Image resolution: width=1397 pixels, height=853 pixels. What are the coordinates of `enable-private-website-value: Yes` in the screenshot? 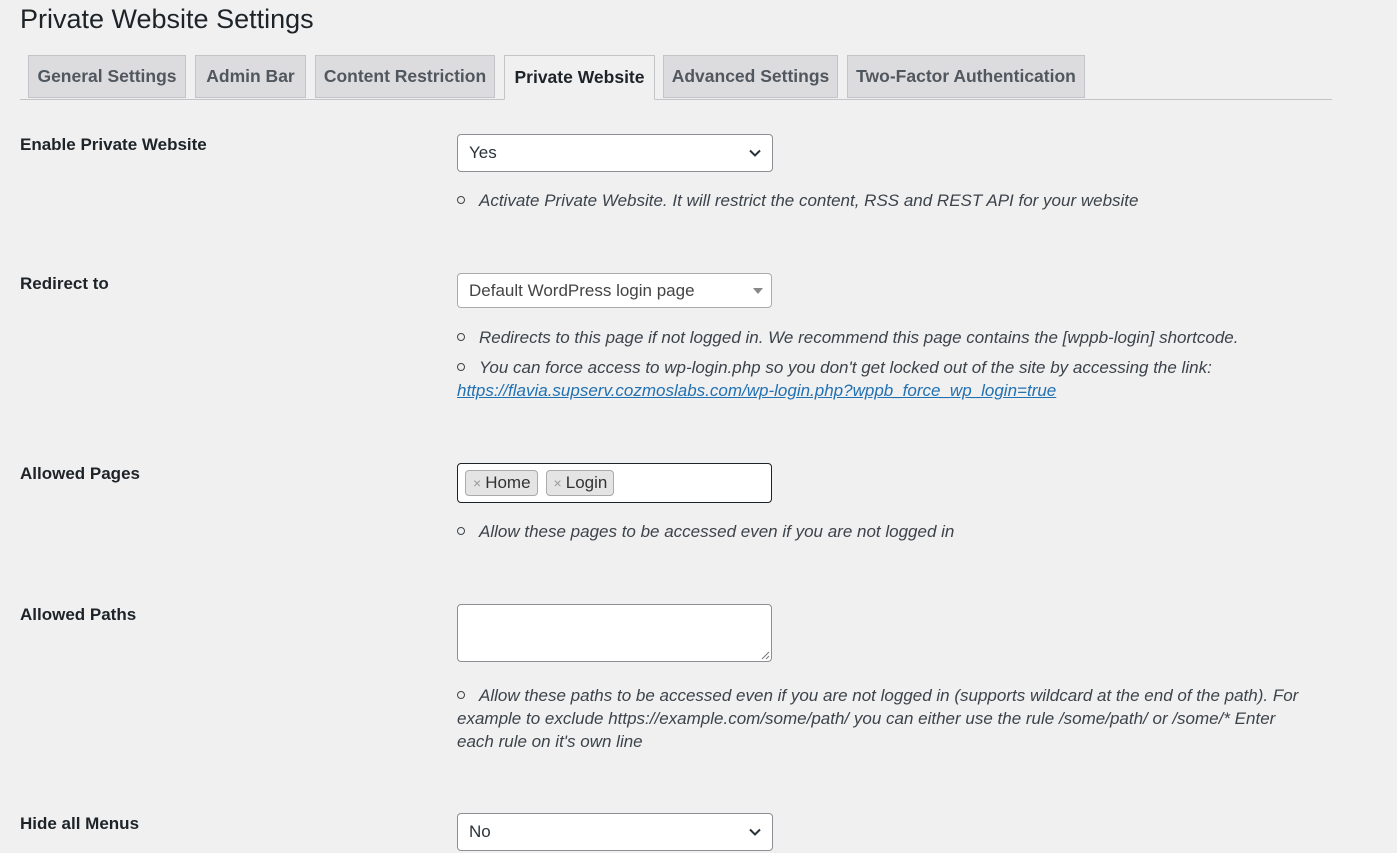 It's located at (483, 152).